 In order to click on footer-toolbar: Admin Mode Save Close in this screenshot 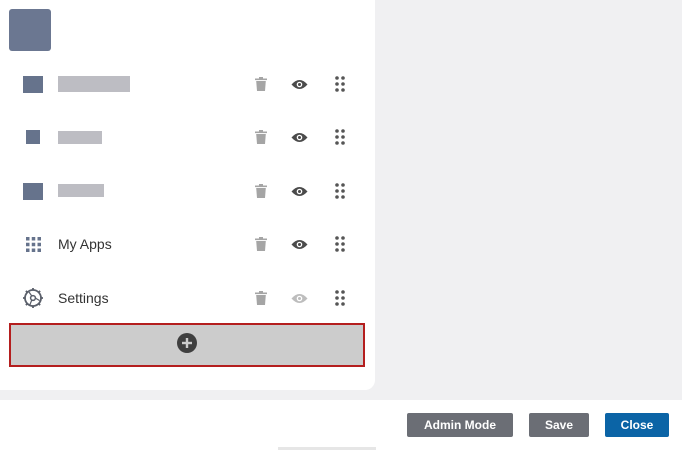, I will do `click(341, 425)`.